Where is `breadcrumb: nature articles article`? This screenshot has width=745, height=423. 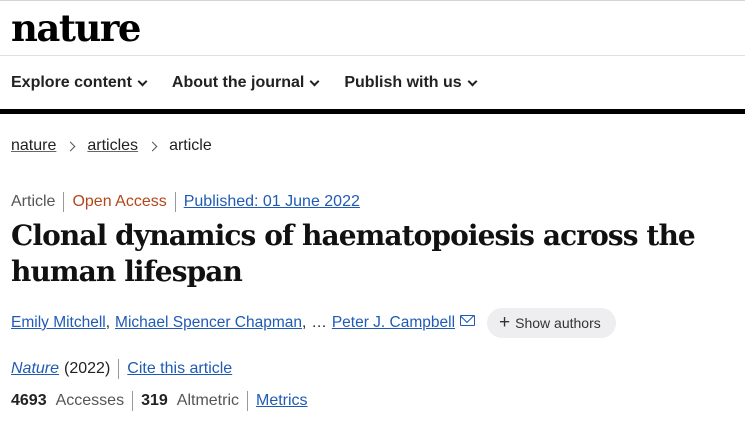
breadcrumb: nature articles article is located at coordinates (111, 146).